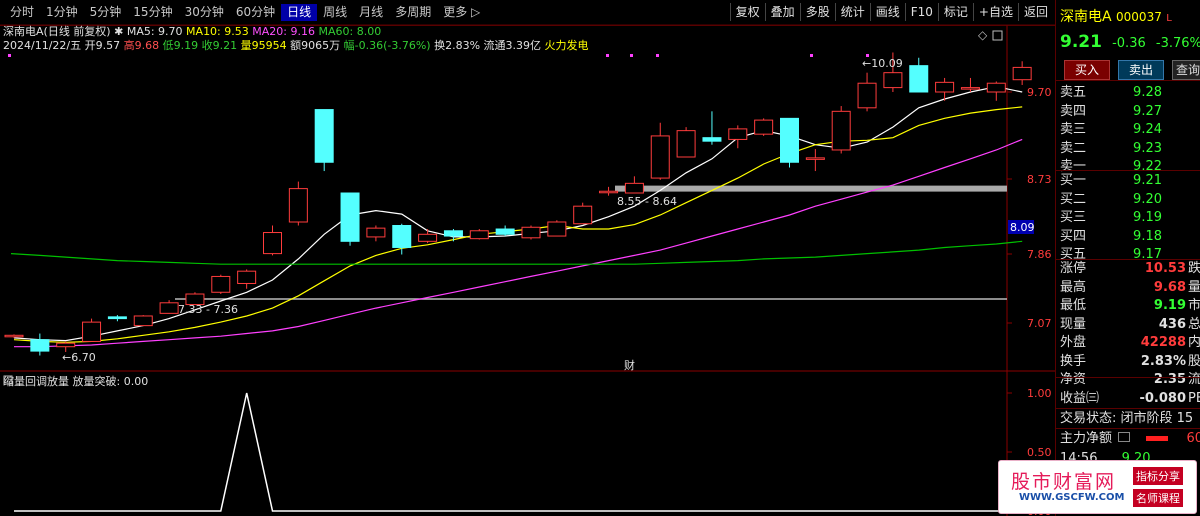 This screenshot has height=516, width=1200. I want to click on gap-band-upper, so click(811, 188).